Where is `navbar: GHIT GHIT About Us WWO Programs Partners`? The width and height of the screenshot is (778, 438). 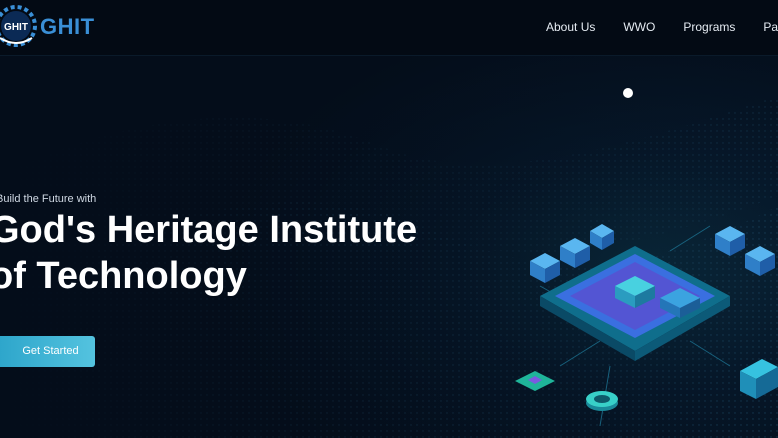
navbar: GHIT GHIT About Us WWO Programs Partners is located at coordinates (389, 28).